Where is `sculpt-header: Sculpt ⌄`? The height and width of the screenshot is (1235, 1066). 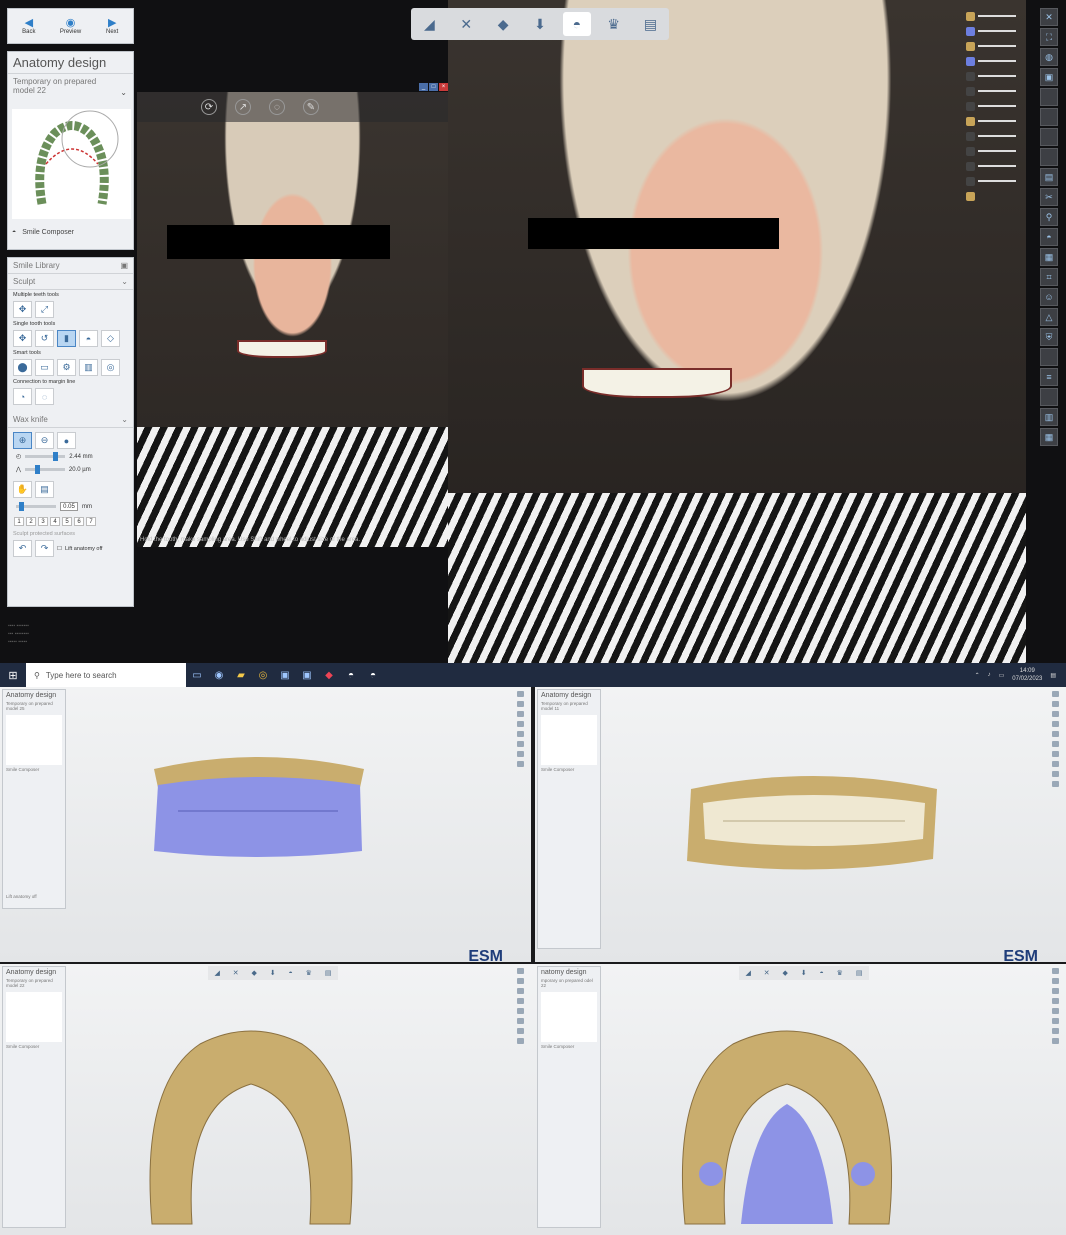 sculpt-header: Sculpt ⌄ is located at coordinates (70, 282).